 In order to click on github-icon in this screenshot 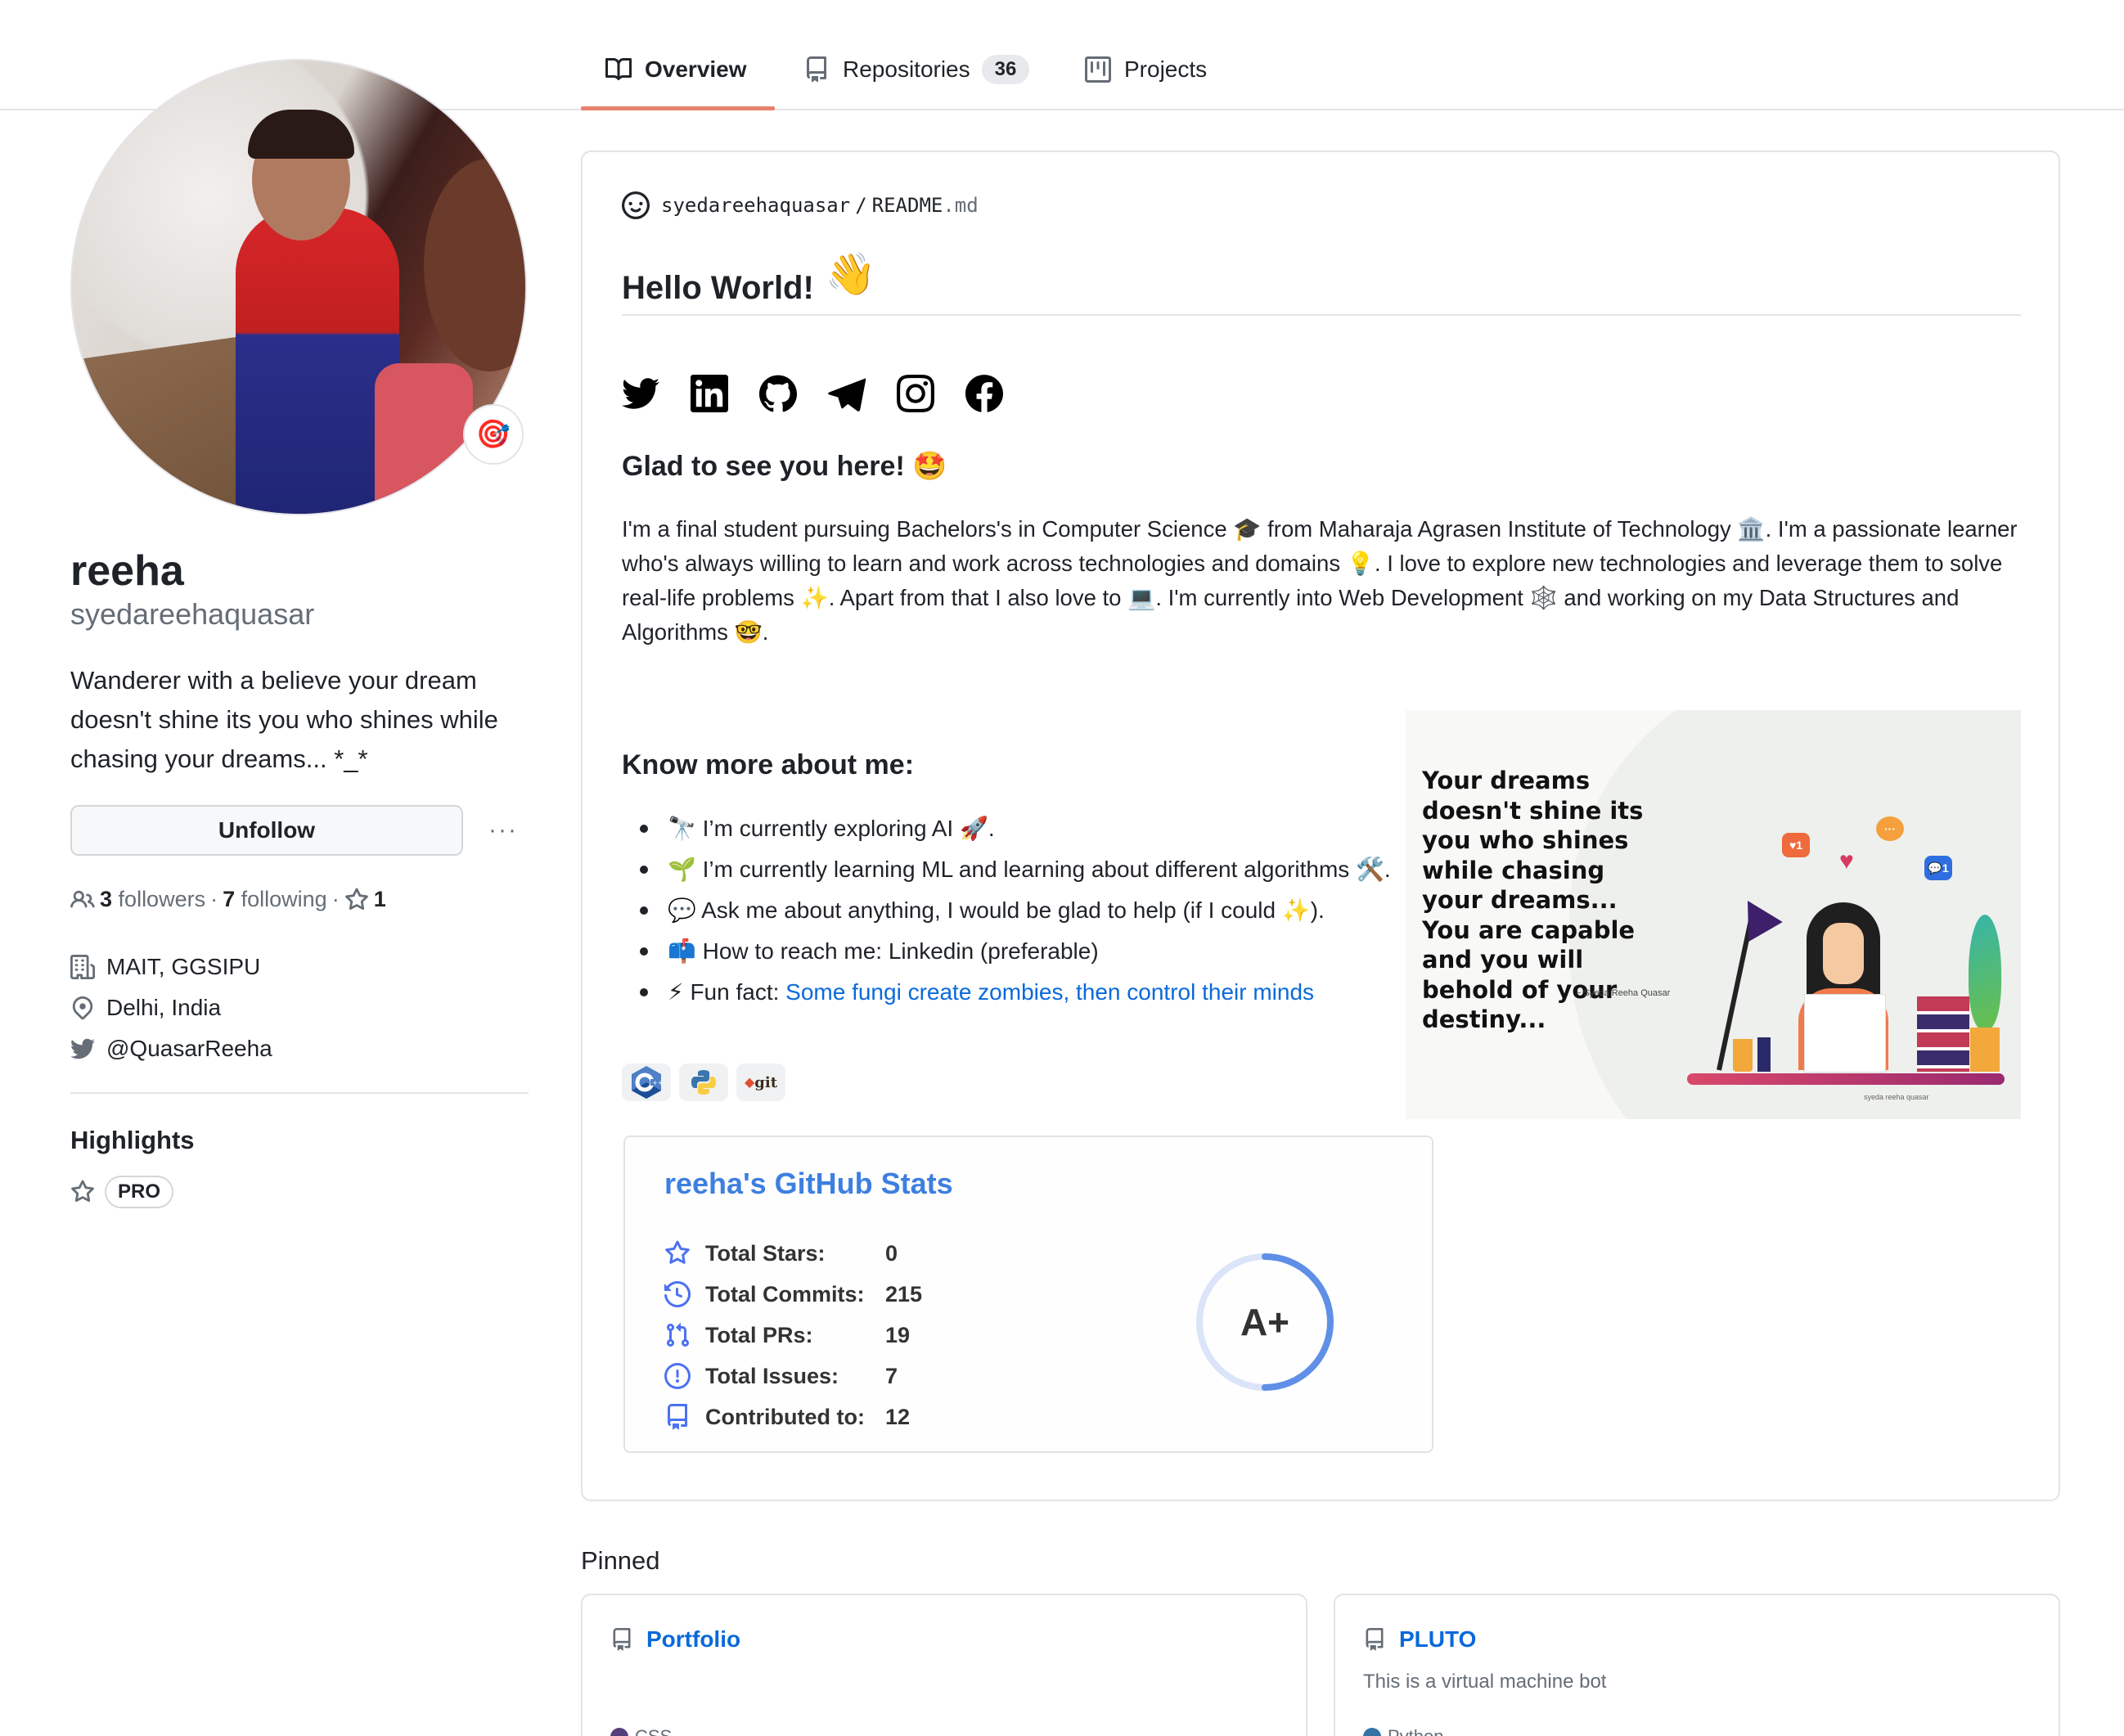, I will do `click(778, 393)`.